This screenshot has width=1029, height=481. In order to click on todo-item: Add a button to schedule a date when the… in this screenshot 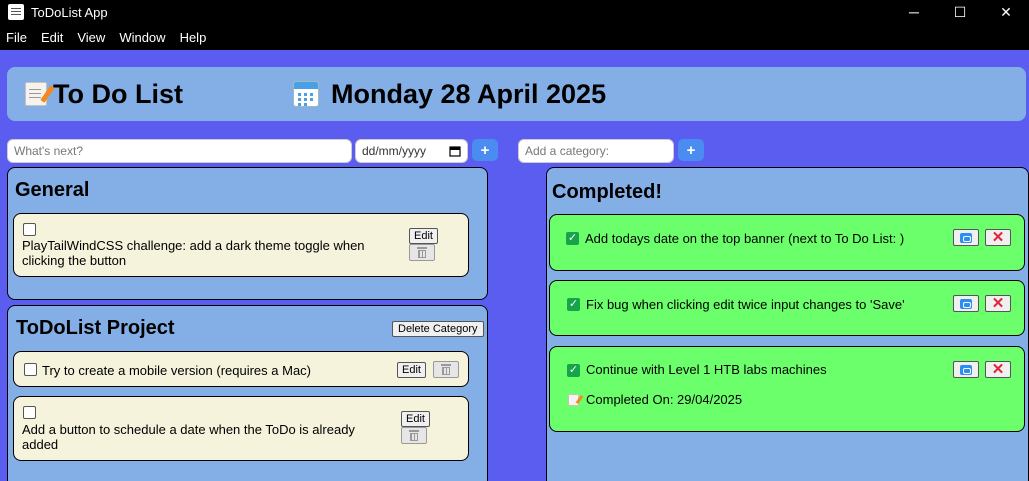, I will do `click(241, 428)`.